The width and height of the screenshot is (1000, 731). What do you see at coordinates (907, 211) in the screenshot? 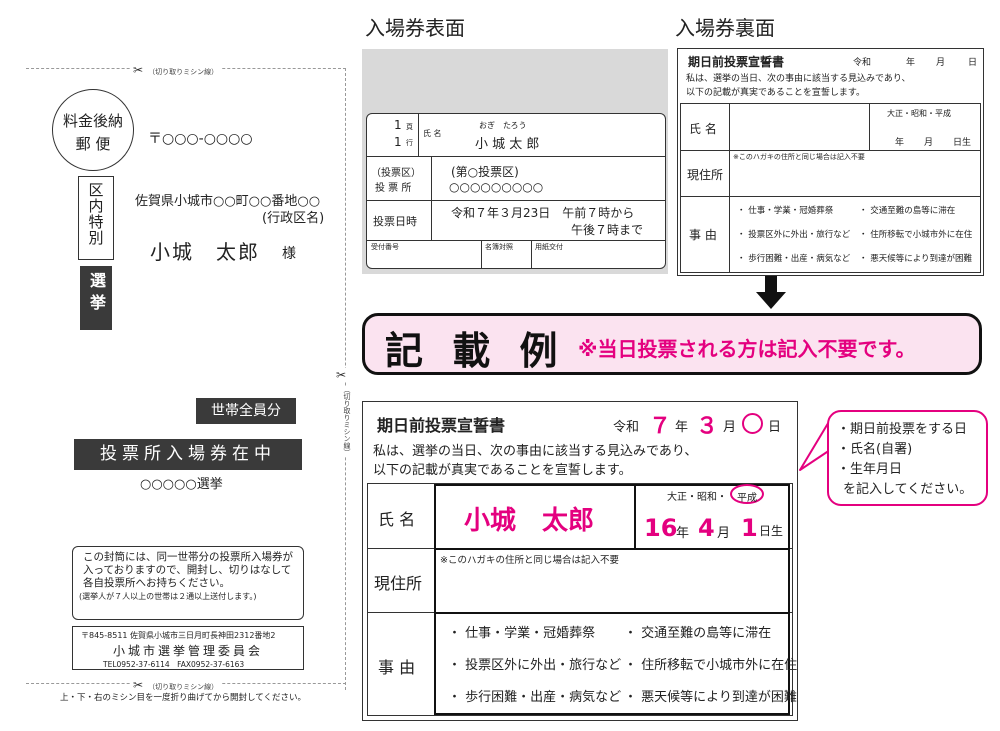
I see `back-reason-1: ・ 交通至難の島等に滞在` at bounding box center [907, 211].